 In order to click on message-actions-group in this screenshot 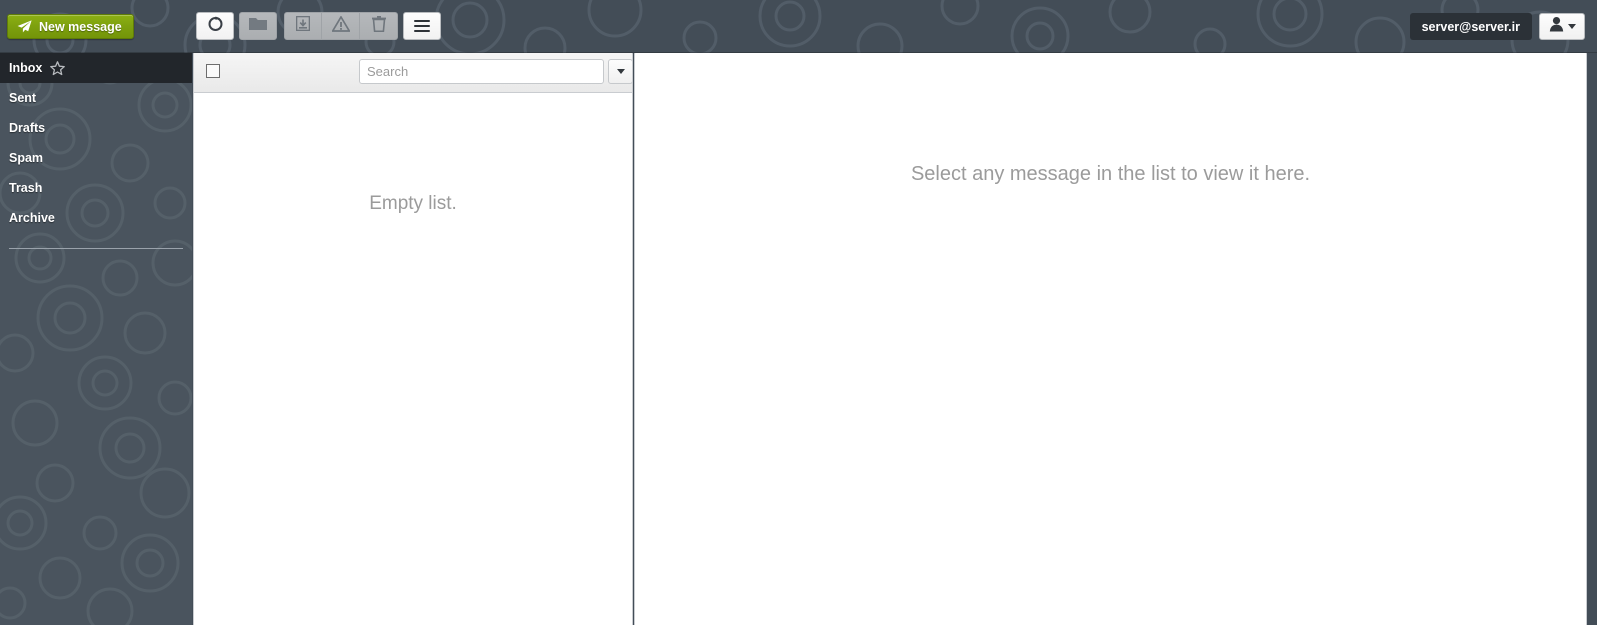, I will do `click(341, 26)`.